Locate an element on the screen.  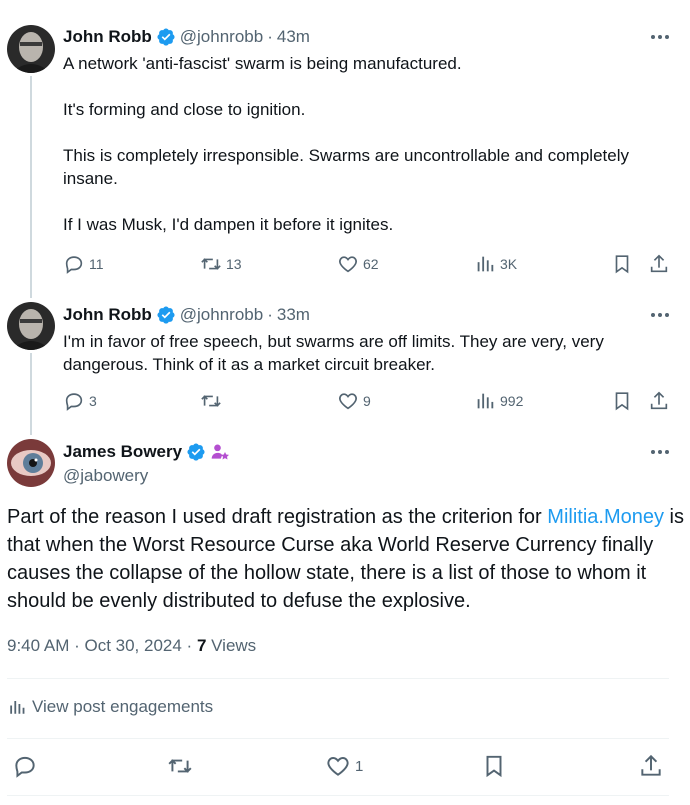
subscriber-badge-icon is located at coordinates (220, 452).